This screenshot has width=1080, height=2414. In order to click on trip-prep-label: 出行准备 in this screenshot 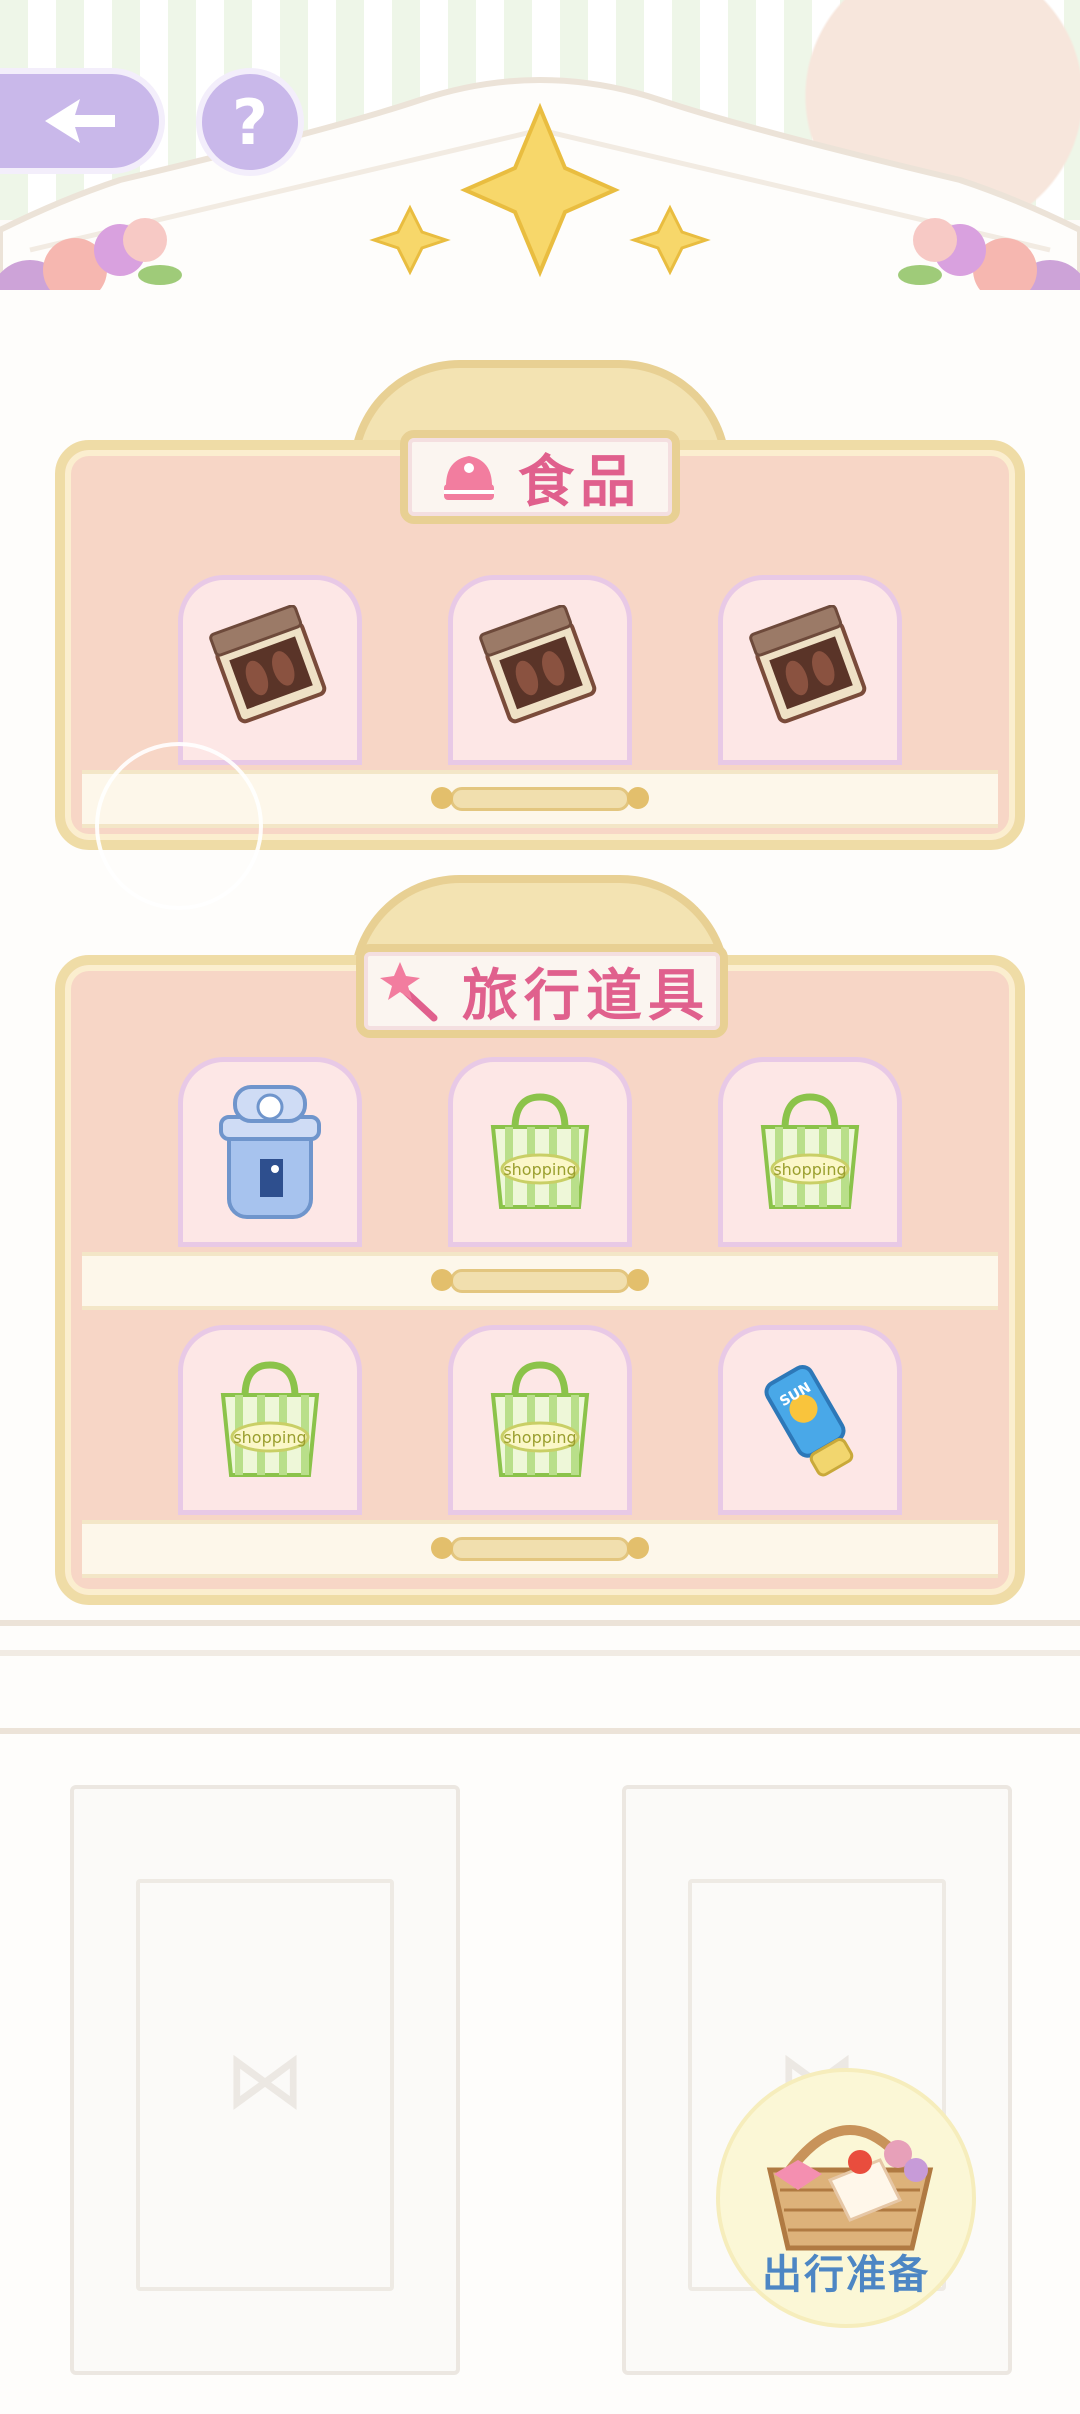, I will do `click(846, 2275)`.